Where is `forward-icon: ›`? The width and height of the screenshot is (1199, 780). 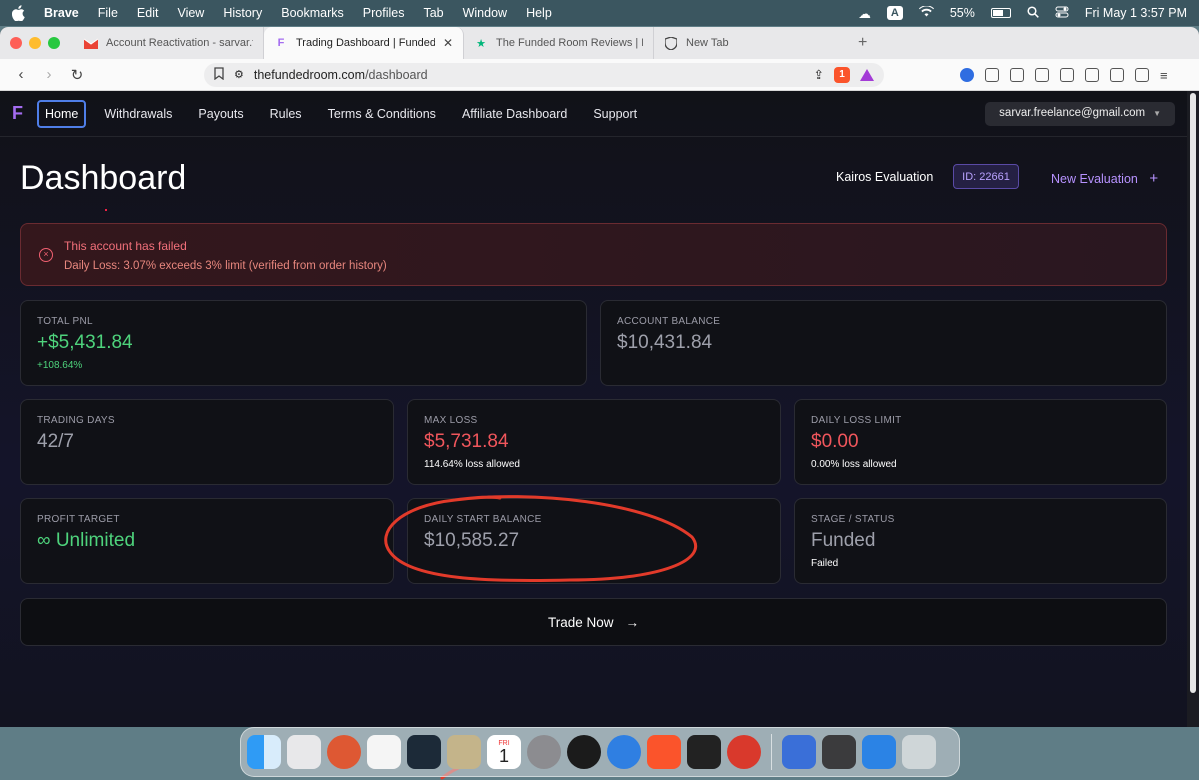 forward-icon: › is located at coordinates (49, 74).